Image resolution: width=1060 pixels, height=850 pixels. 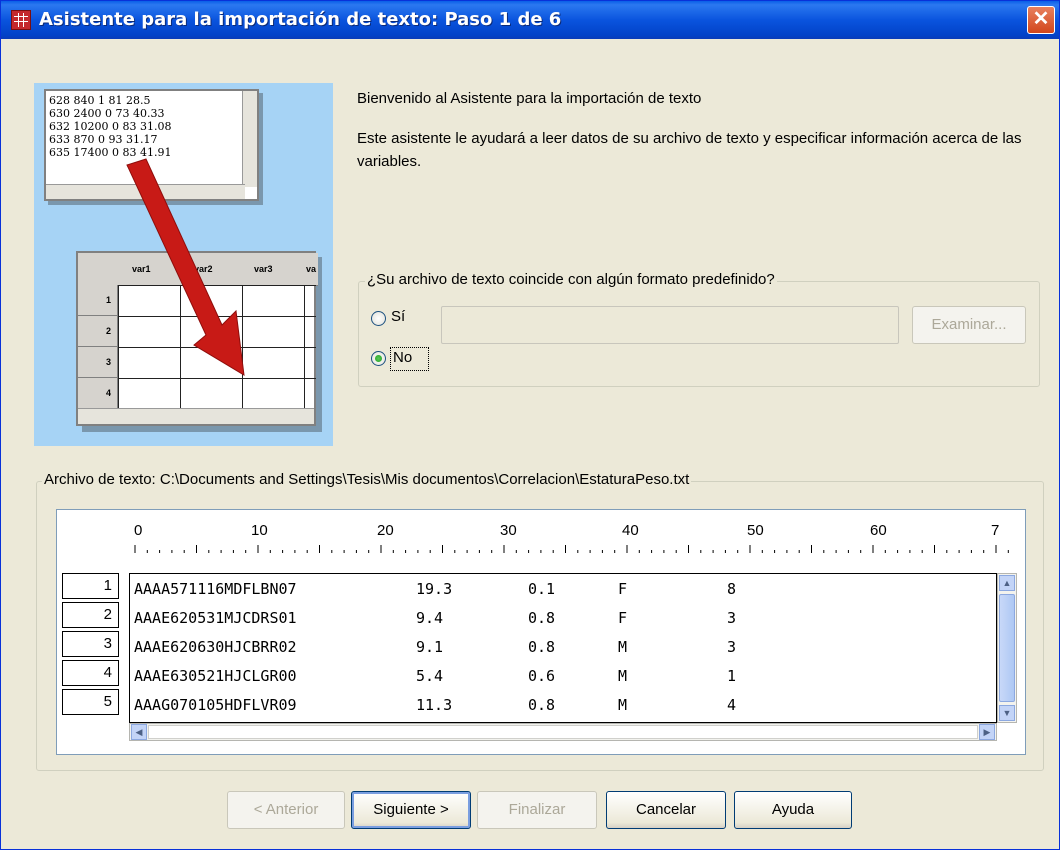 I want to click on vertical-scroll-thumb, so click(x=1007, y=648).